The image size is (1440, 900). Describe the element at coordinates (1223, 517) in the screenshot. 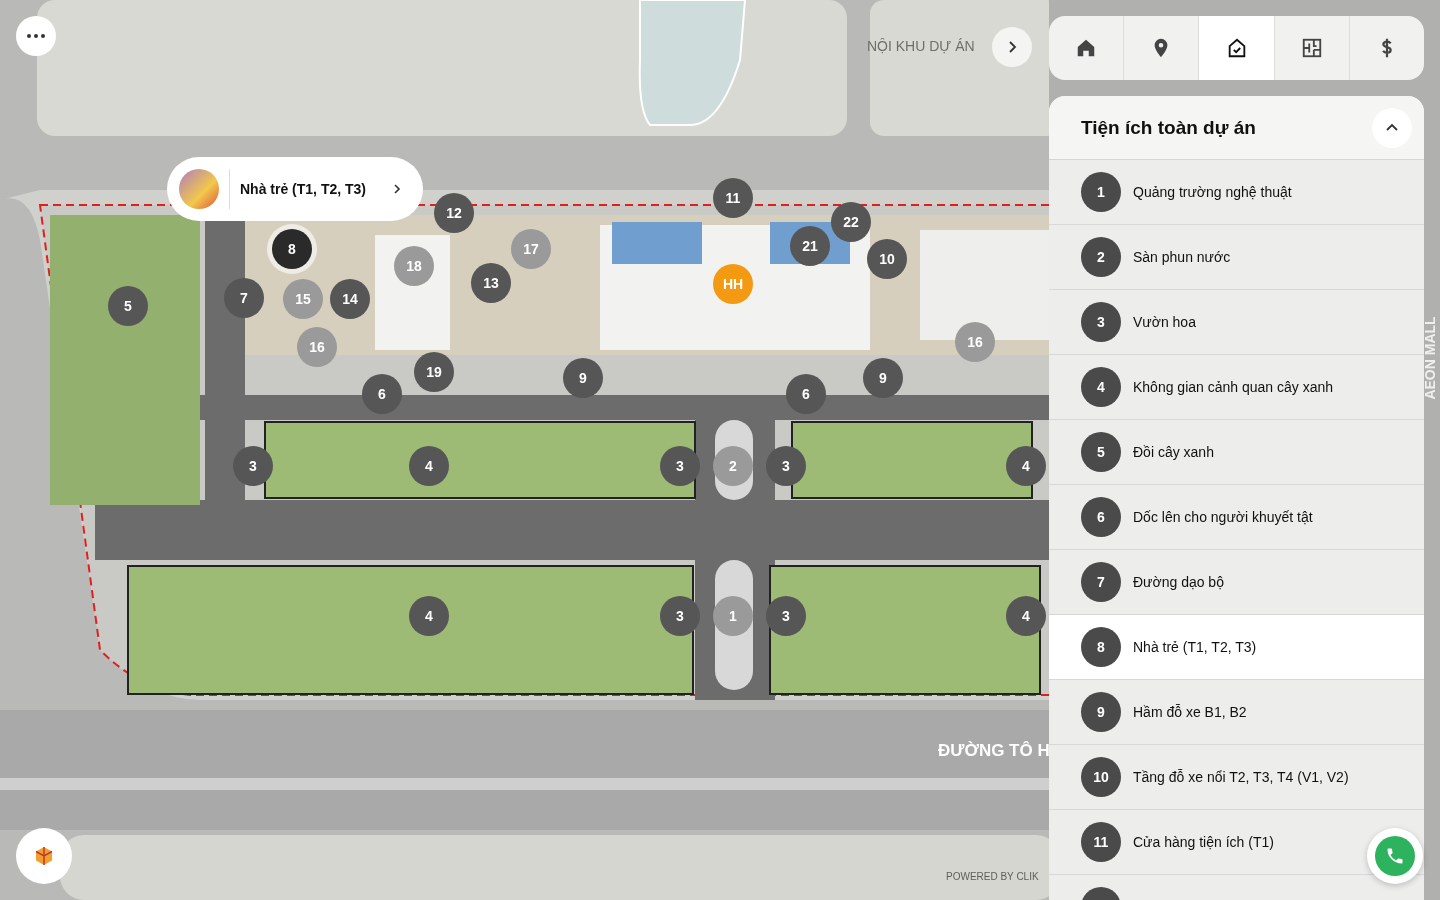

I see `amenity-name: Dốc lên cho người khuyết tật` at that location.